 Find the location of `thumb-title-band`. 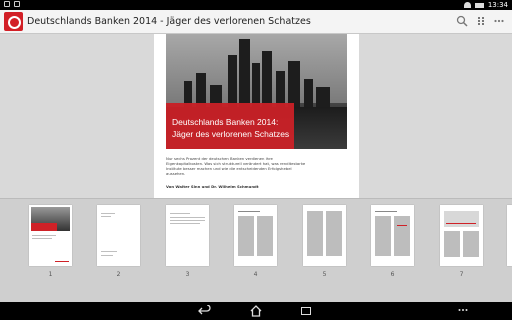

thumb-title-band is located at coordinates (44, 227).